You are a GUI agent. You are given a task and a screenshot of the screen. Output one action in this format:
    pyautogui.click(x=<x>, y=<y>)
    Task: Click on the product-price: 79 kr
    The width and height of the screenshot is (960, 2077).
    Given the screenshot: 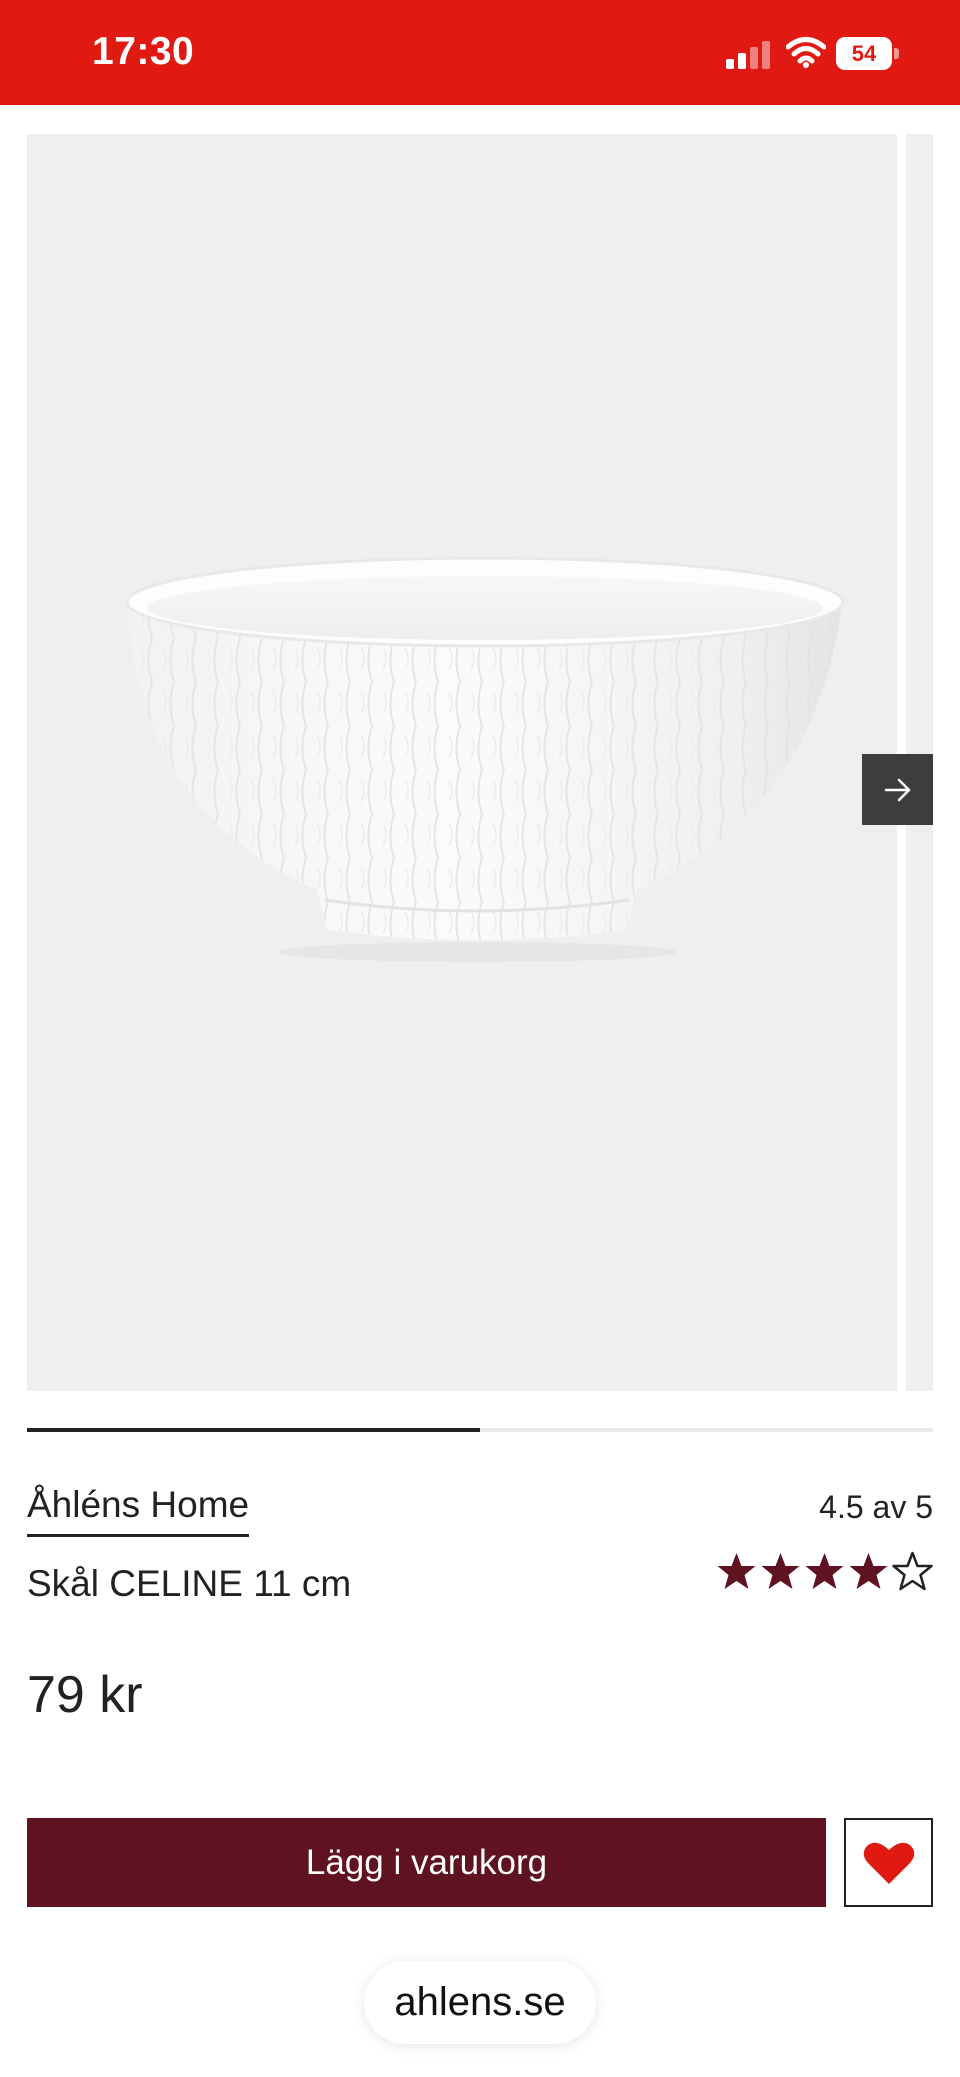 What is the action you would take?
    pyautogui.click(x=85, y=1695)
    